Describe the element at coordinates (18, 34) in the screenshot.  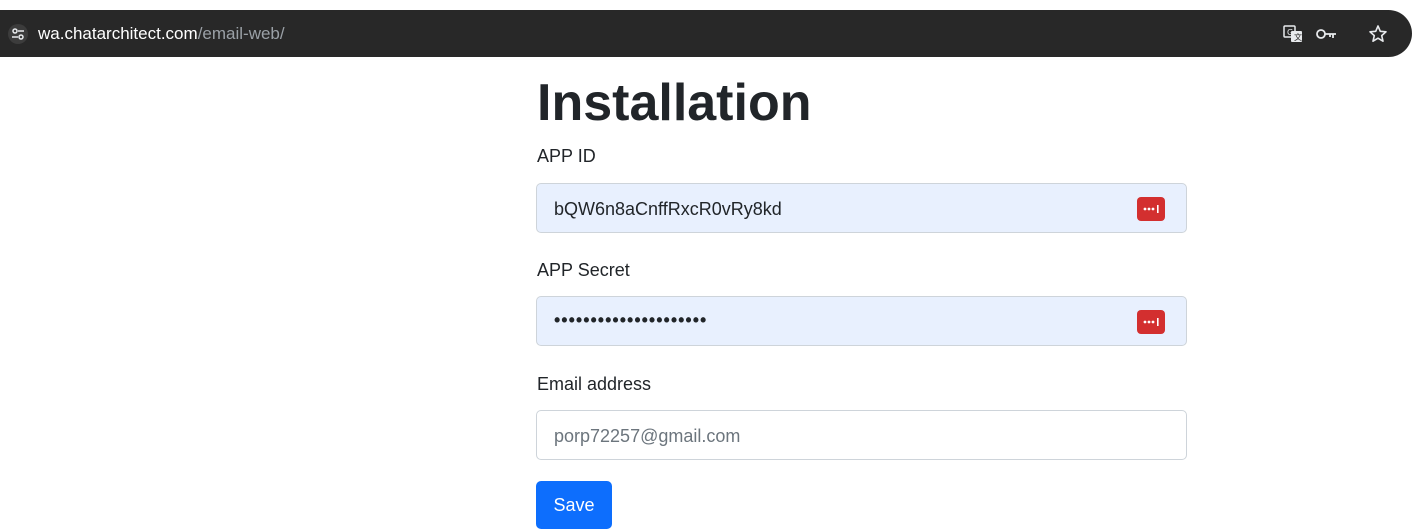
I see `site-info-icon` at that location.